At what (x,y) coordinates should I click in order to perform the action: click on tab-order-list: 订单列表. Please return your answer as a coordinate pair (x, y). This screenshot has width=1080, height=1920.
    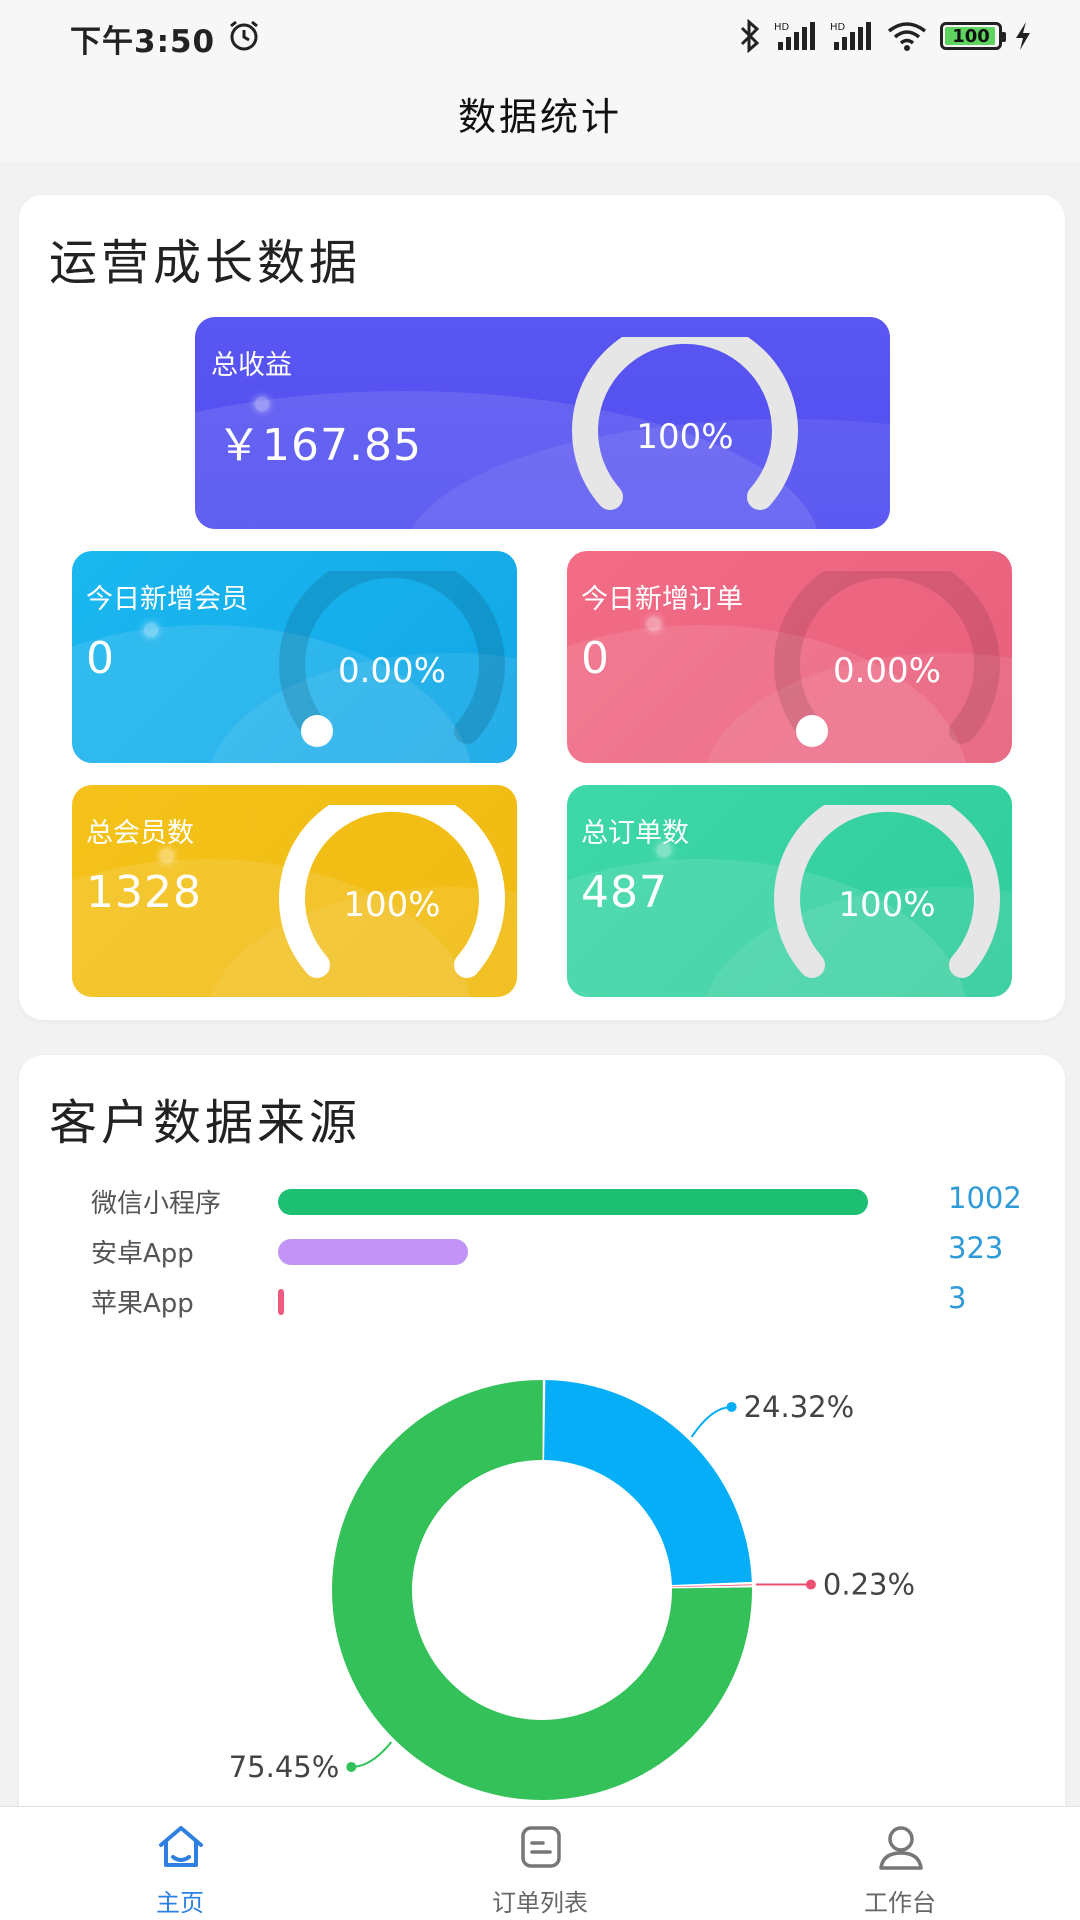
    Looking at the image, I should click on (540, 1863).